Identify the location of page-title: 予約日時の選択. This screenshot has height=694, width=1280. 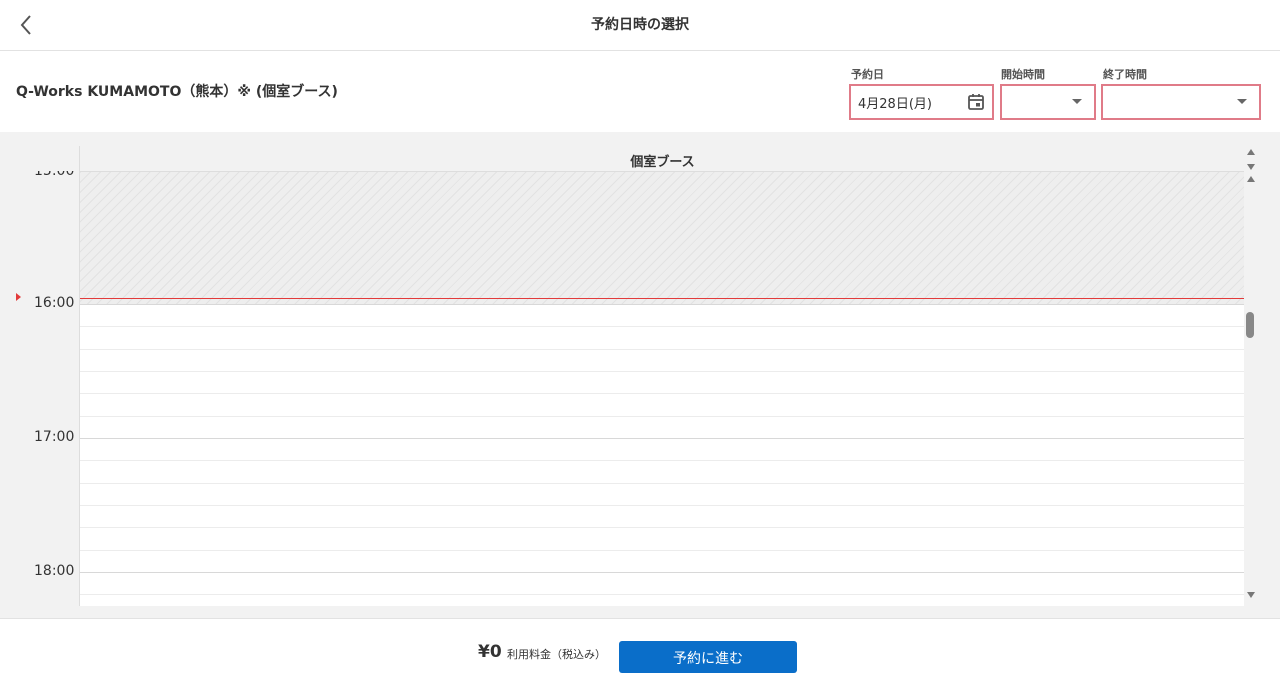
(640, 25).